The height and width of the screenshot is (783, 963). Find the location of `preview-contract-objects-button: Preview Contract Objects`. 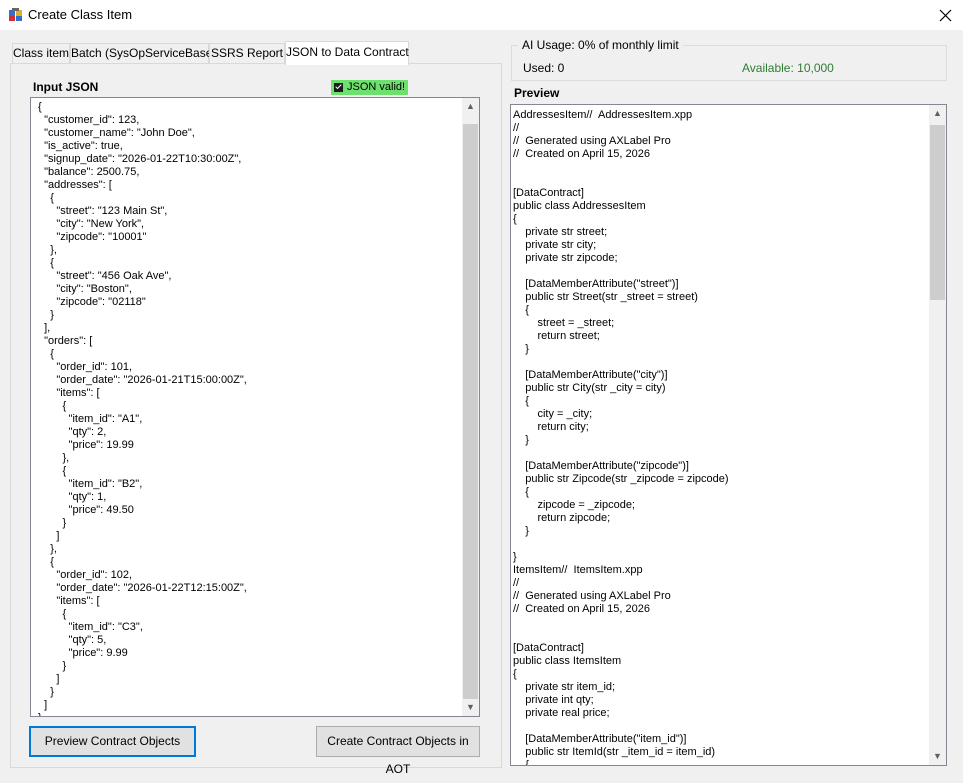

preview-contract-objects-button: Preview Contract Objects is located at coordinates (112, 741).